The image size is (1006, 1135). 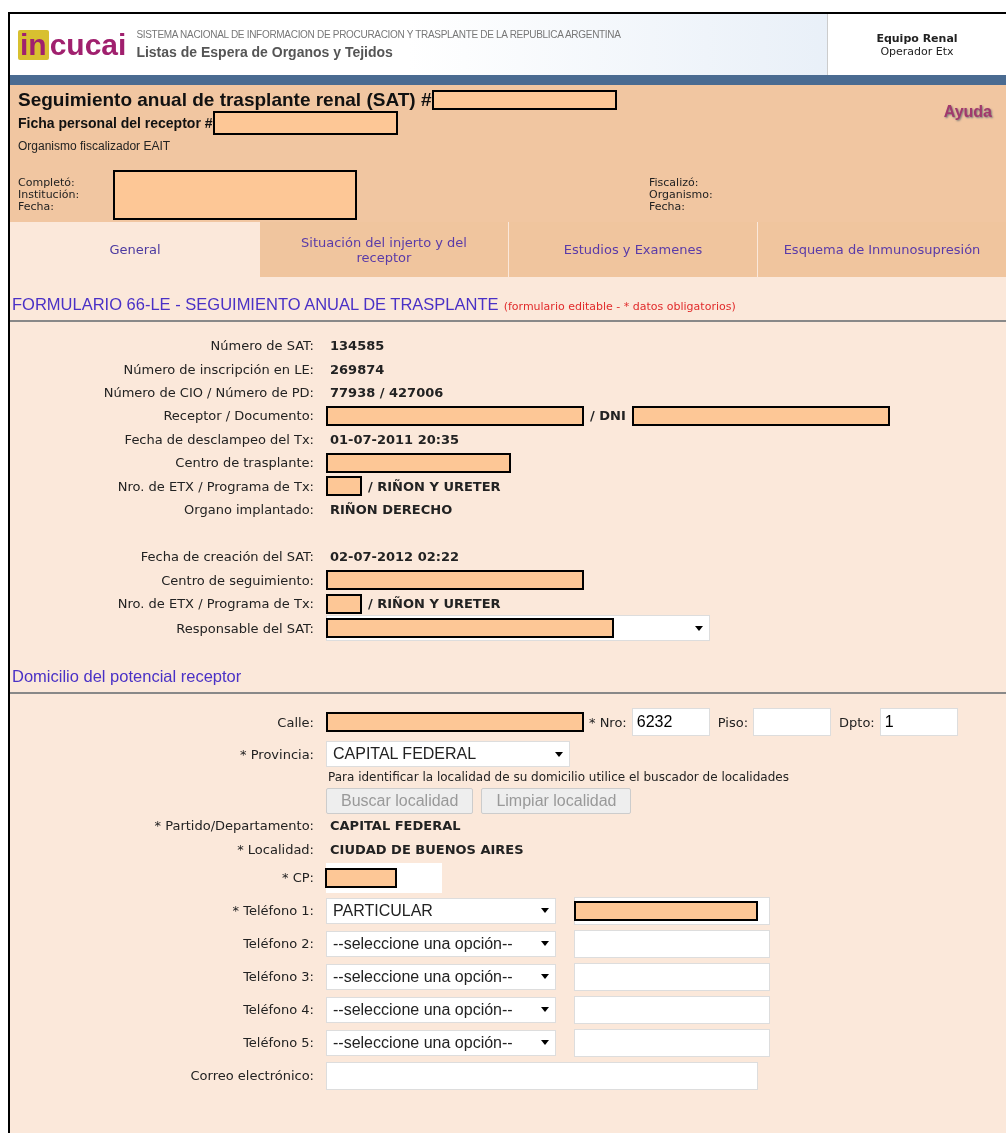 What do you see at coordinates (72, 44) in the screenshot?
I see `logo: incucai` at bounding box center [72, 44].